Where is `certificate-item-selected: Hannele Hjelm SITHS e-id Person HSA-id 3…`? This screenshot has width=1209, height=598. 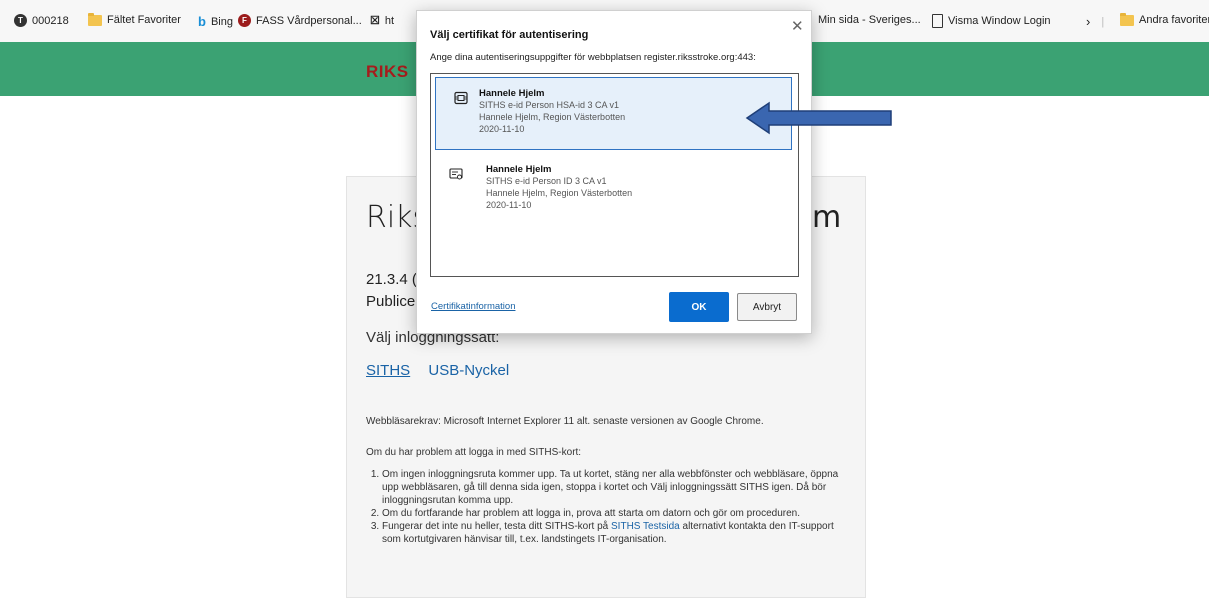 certificate-item-selected: Hannele Hjelm SITHS e-id Person HSA-id 3… is located at coordinates (613, 113).